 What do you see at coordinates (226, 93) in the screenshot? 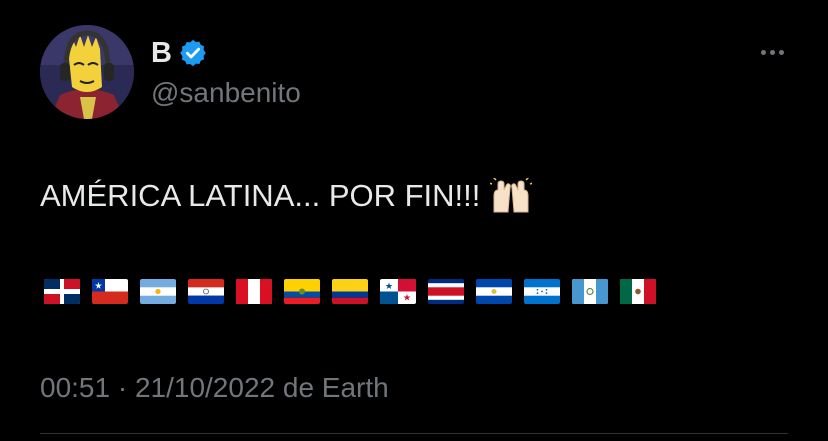
I see `user-handle: @sanbenito` at bounding box center [226, 93].